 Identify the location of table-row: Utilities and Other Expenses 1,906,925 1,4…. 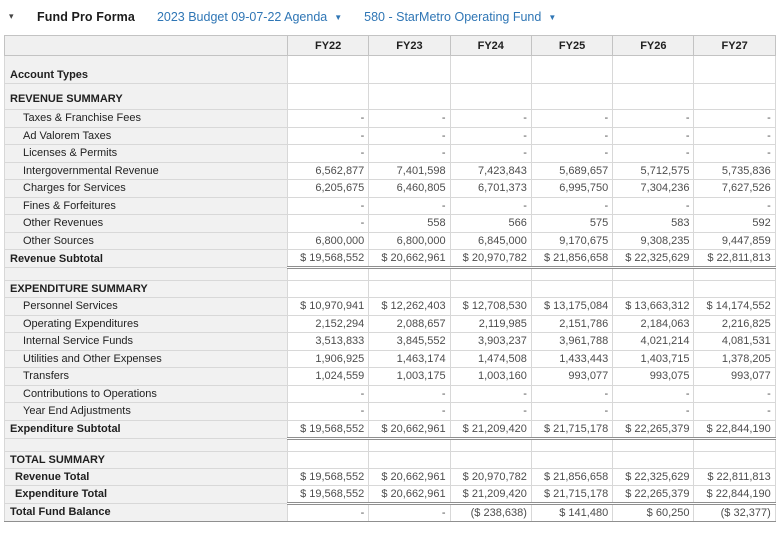
(390, 358).